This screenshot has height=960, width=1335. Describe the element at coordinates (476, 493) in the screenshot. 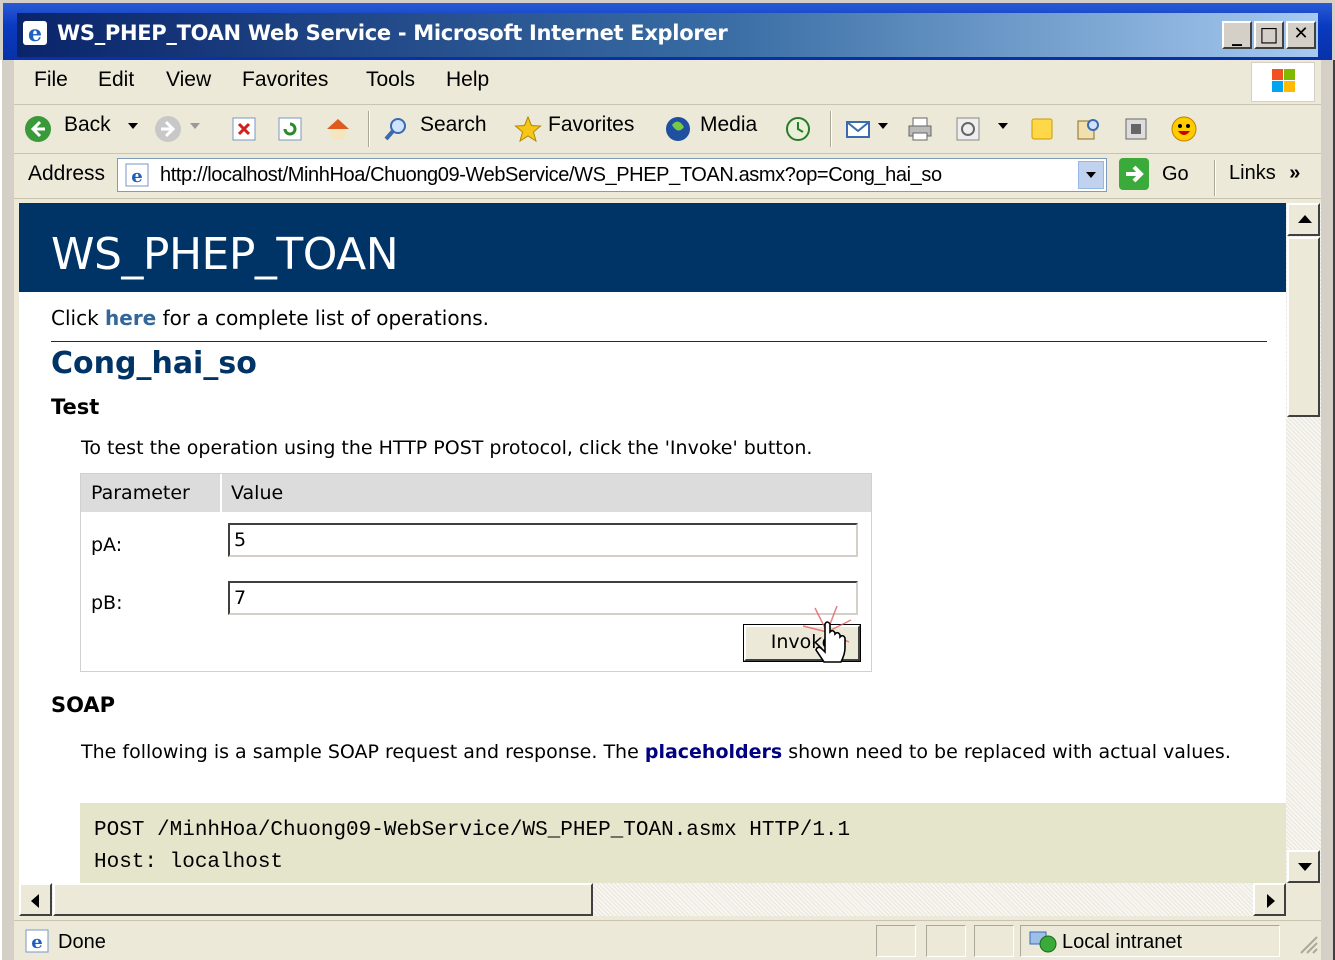

I see `form-header-row: Parameter Value` at that location.